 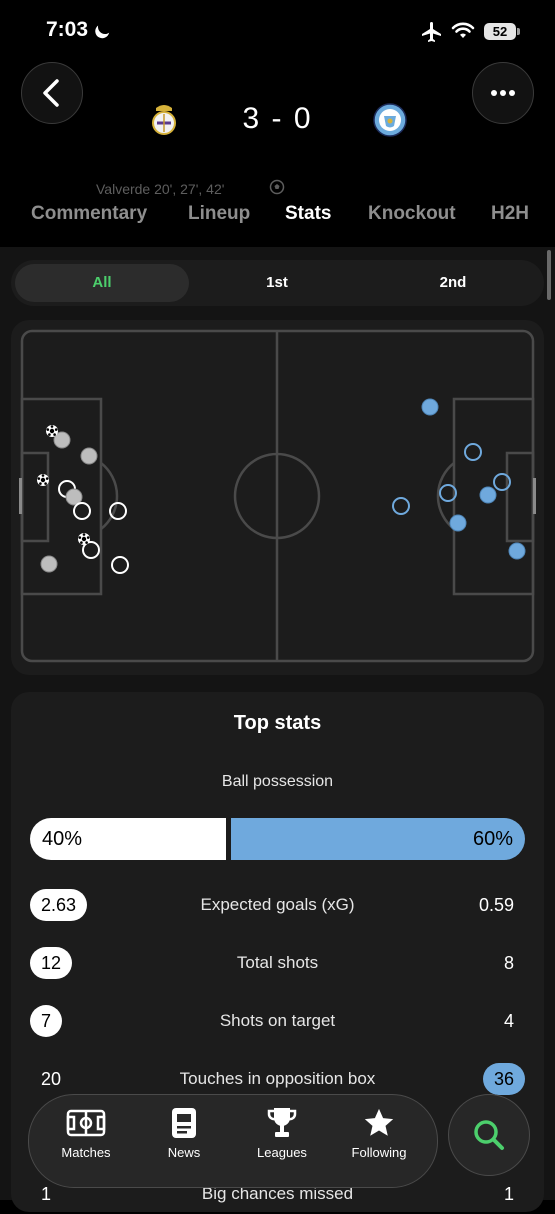 What do you see at coordinates (534, 496) in the screenshot?
I see `right-goal` at bounding box center [534, 496].